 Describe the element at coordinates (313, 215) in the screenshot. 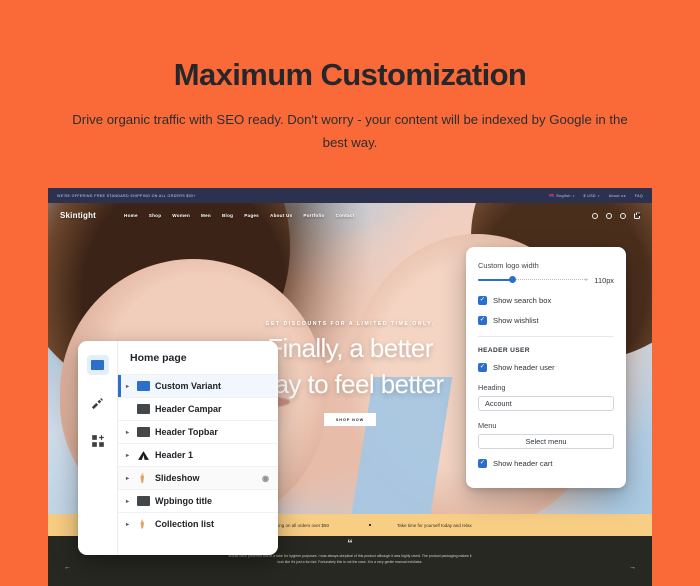

I see `nav-item-portfolio: Portfolio` at that location.